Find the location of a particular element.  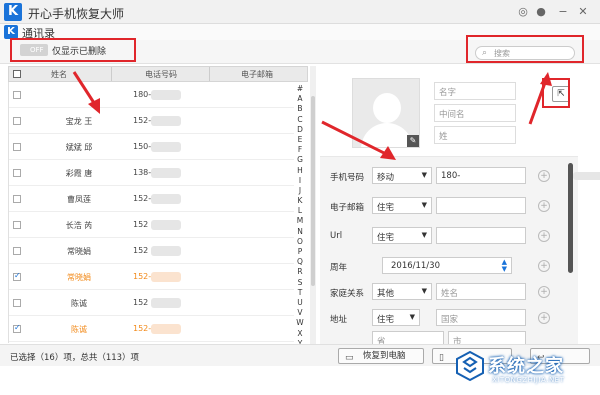

detail-scrollbar is located at coordinates (570, 218).